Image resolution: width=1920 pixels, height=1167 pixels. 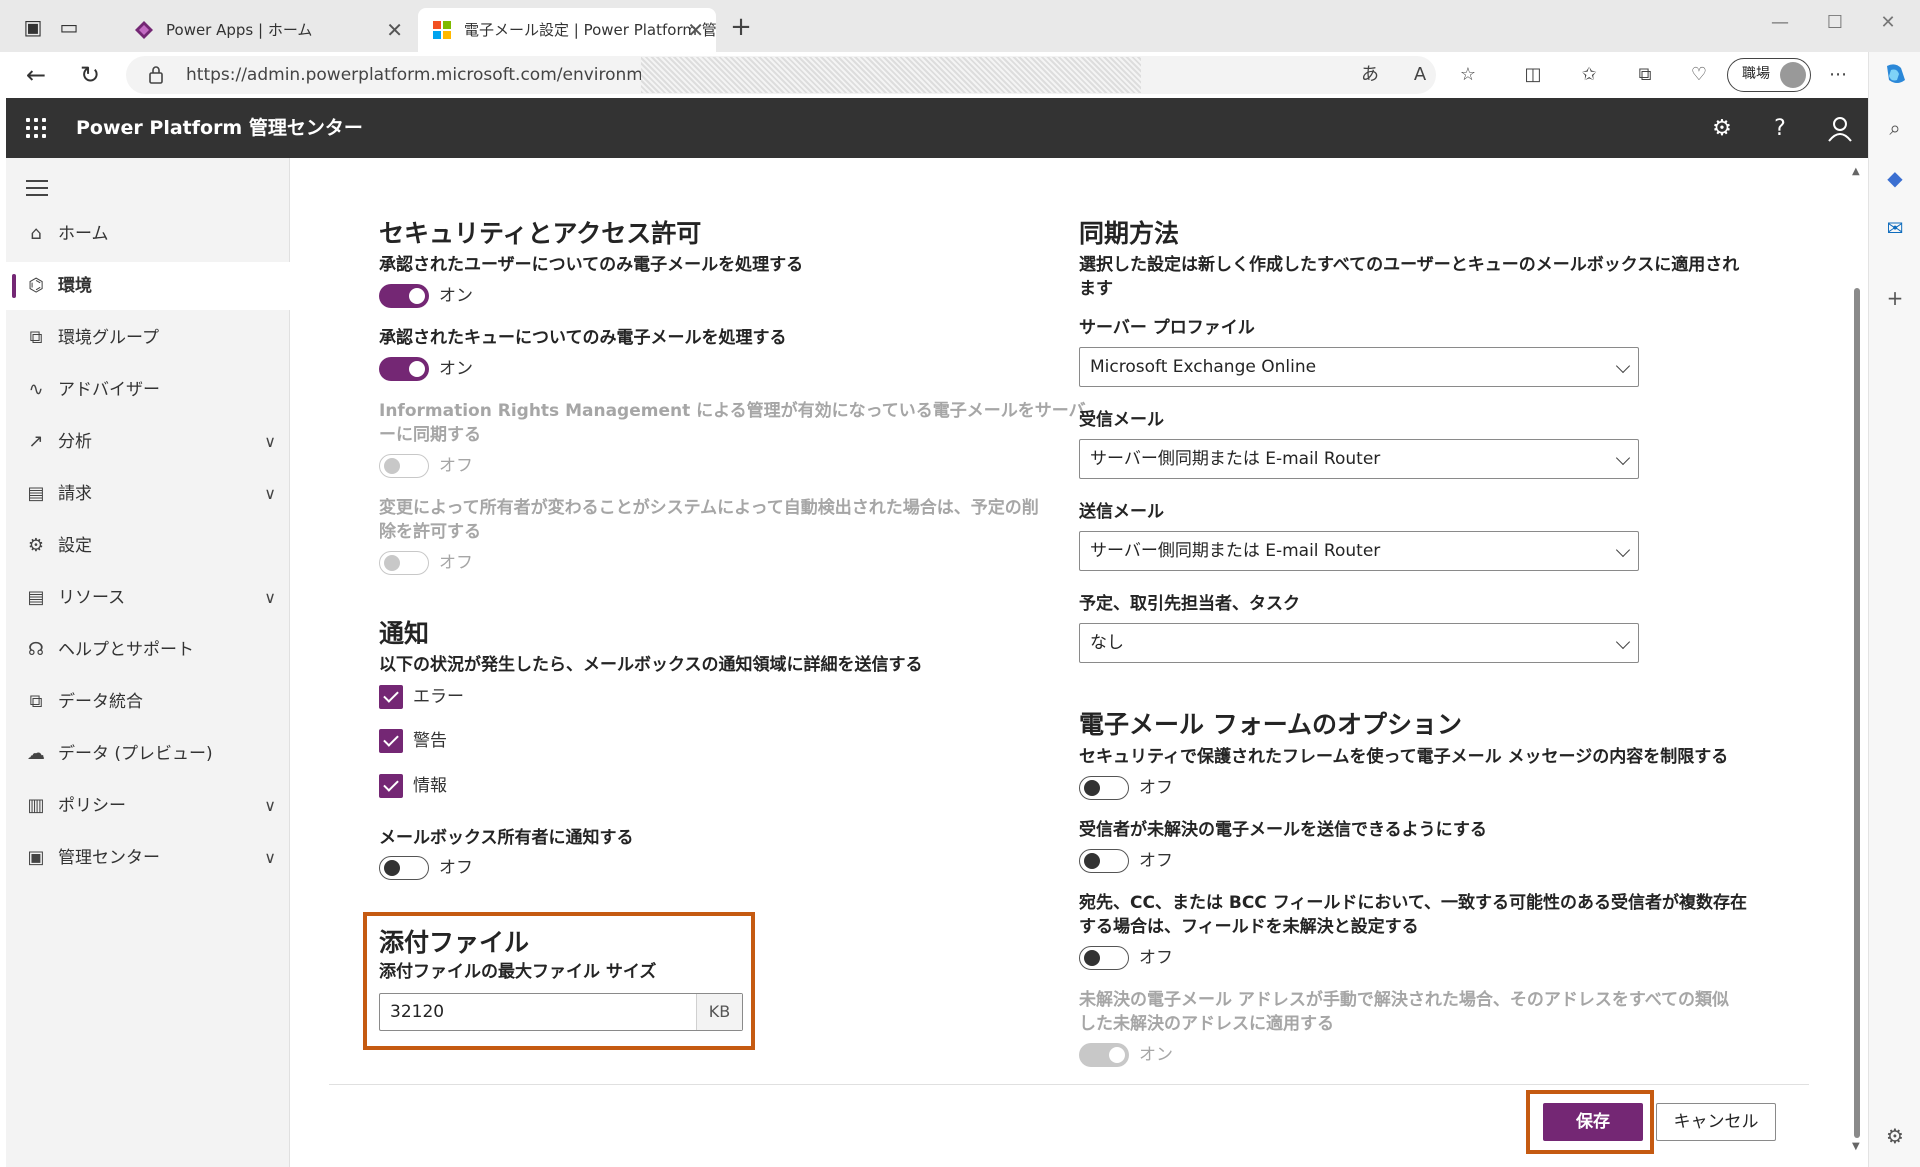 I want to click on nav-item-policies: ▥ ポリシー ∨, so click(x=148, y=806).